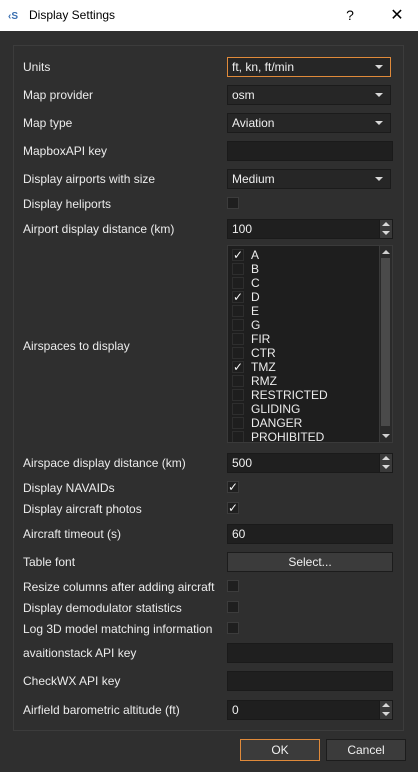 Image resolution: width=418 pixels, height=772 pixels. Describe the element at coordinates (310, 681) in the screenshot. I see `checkwx-key-input` at that location.